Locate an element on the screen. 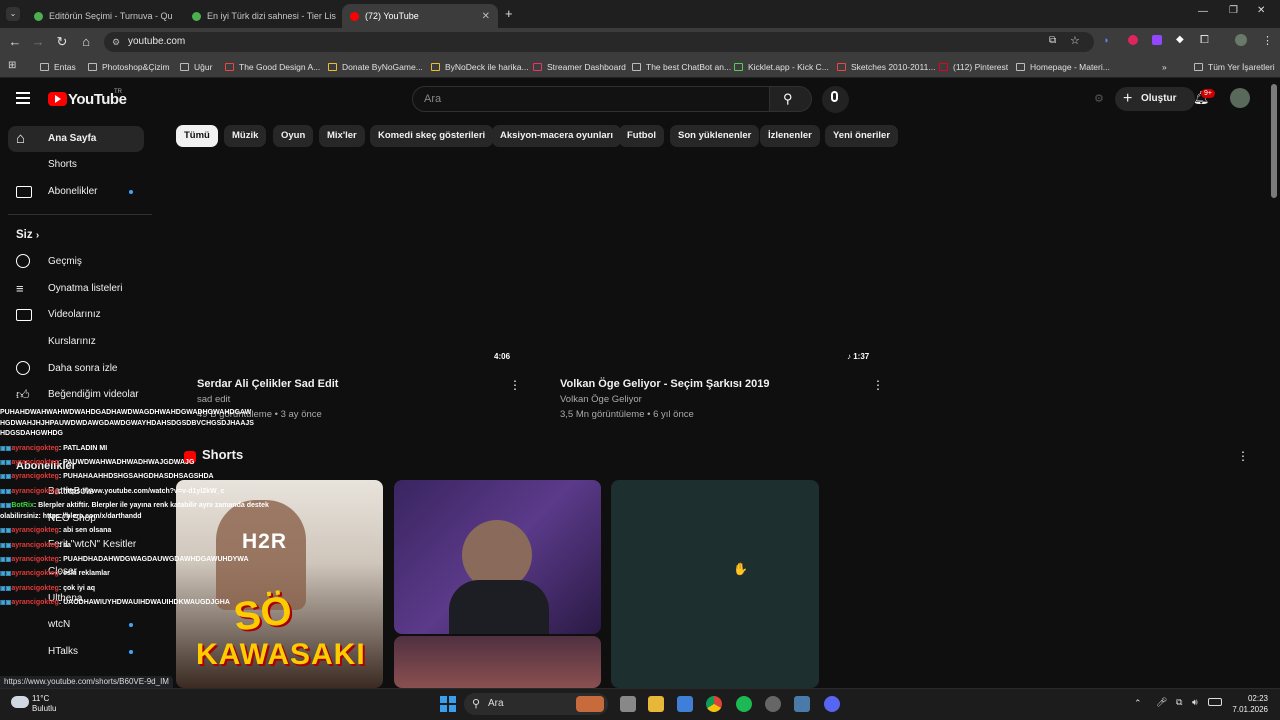 The image size is (1280, 720). windows-start-icon is located at coordinates (448, 704).